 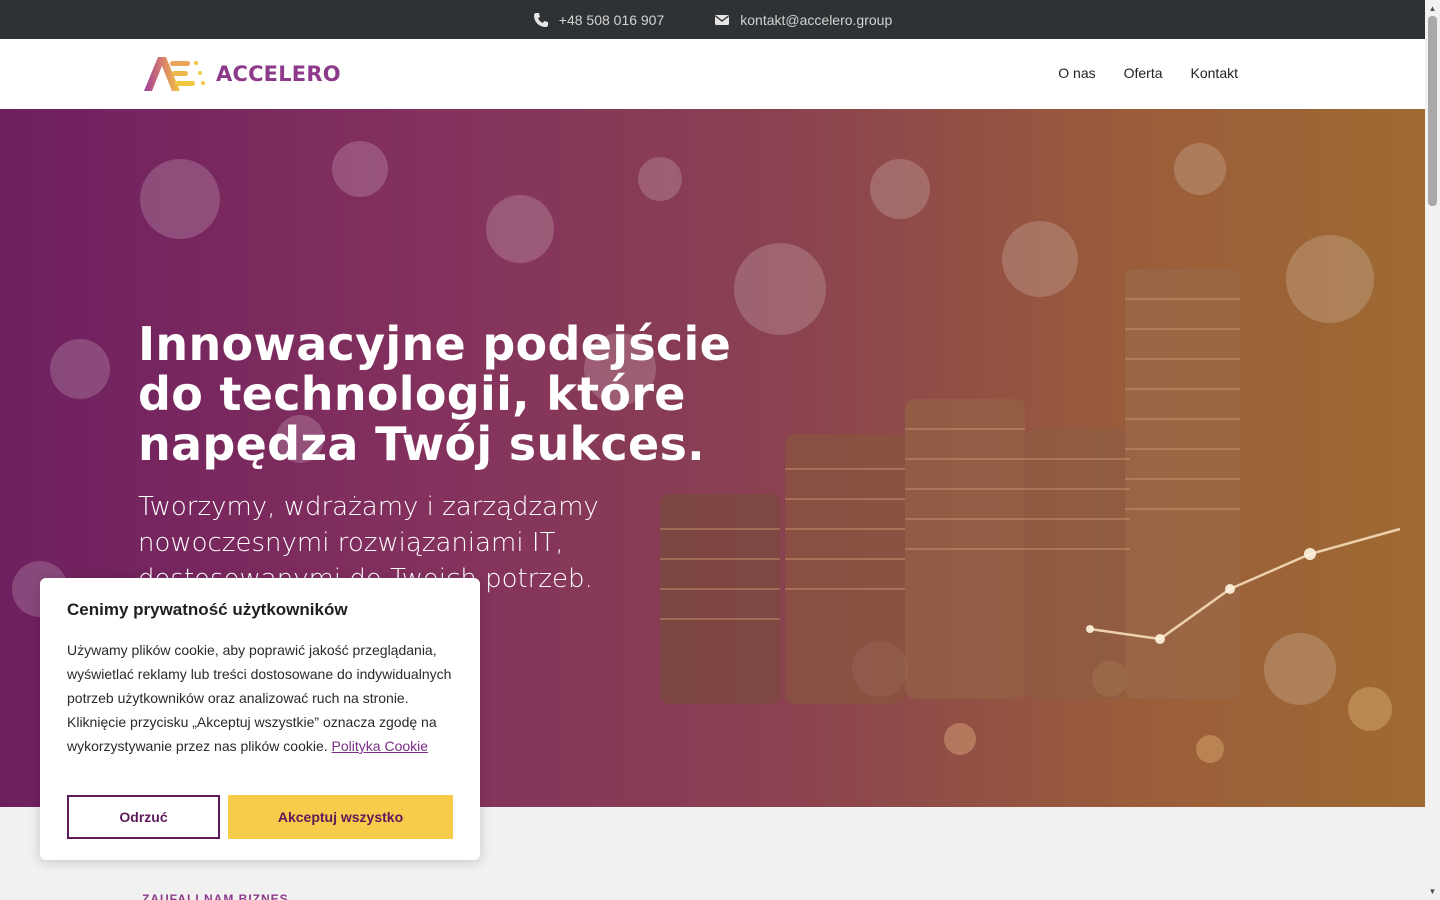 I want to click on nav-item-oferta: Oferta, so click(x=1143, y=73).